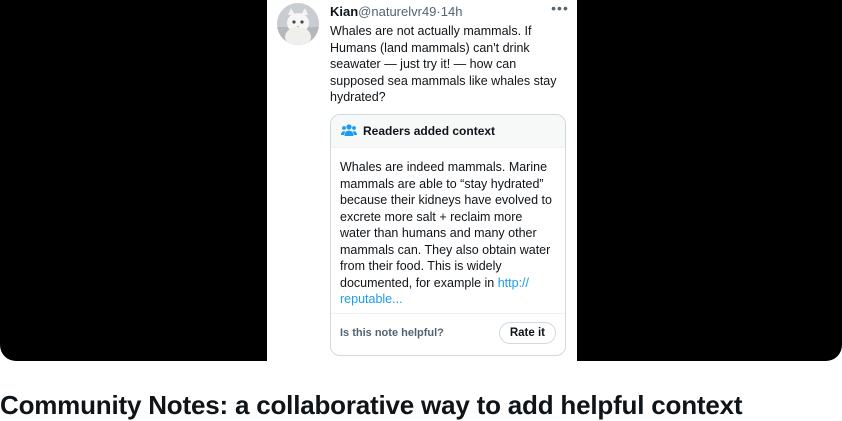  I want to click on helpful-question: Is this note helpful?, so click(392, 333).